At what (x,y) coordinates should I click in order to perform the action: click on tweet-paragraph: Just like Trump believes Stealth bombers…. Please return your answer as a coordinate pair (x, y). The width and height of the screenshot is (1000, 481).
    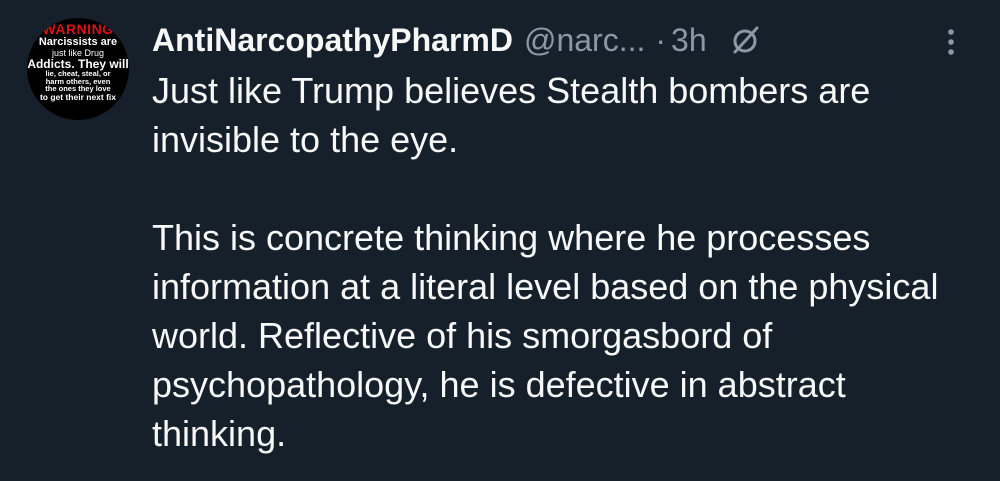
    Looking at the image, I should click on (511, 115).